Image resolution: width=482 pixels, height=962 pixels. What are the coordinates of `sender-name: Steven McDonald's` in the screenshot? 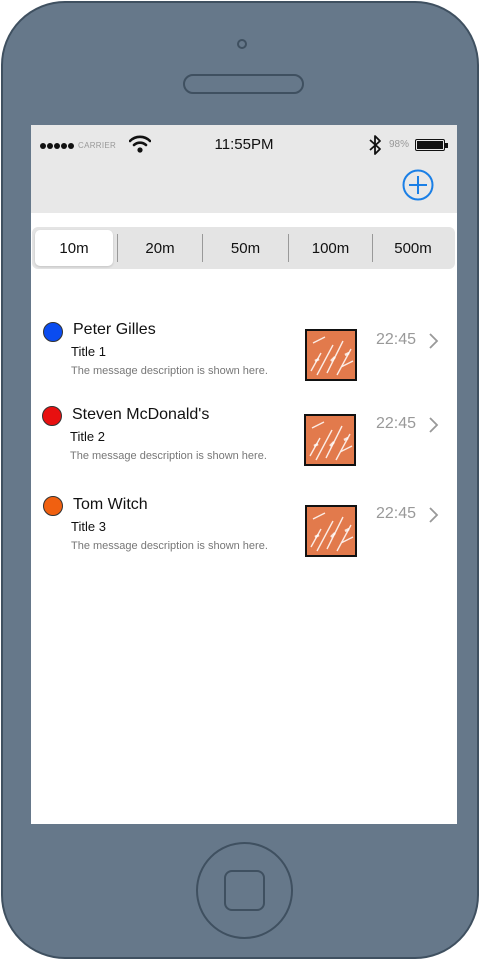 It's located at (141, 414).